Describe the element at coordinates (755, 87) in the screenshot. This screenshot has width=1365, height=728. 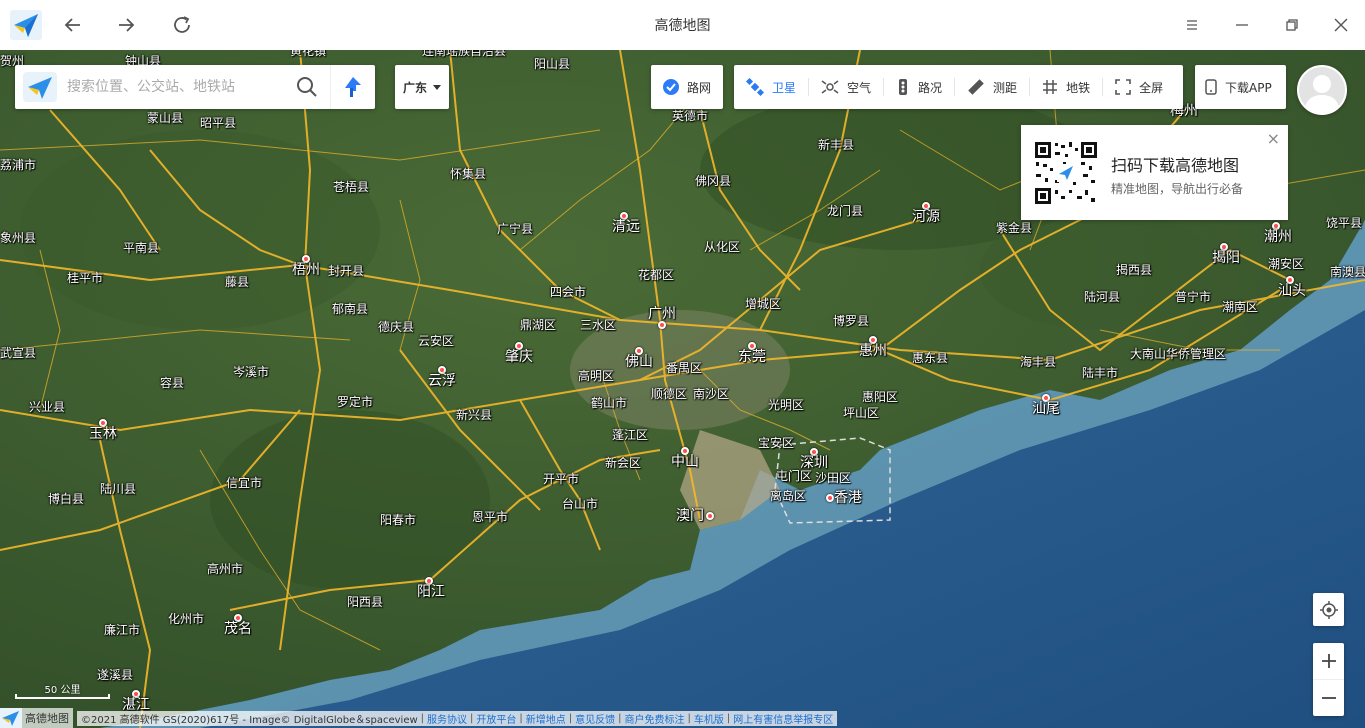
I see `satellite-icon` at that location.